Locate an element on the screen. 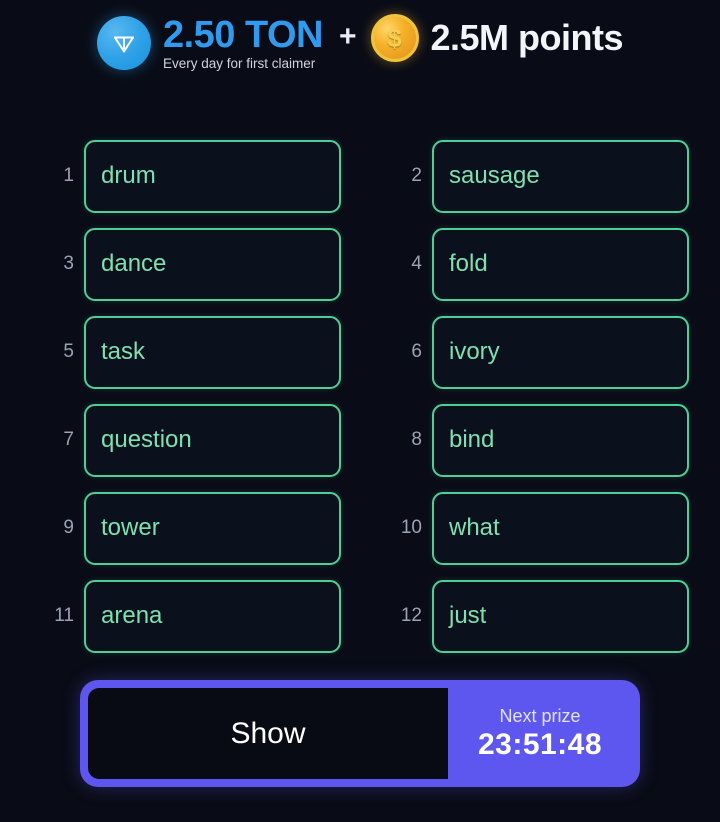 The image size is (720, 822). word-label: just is located at coordinates (468, 615).